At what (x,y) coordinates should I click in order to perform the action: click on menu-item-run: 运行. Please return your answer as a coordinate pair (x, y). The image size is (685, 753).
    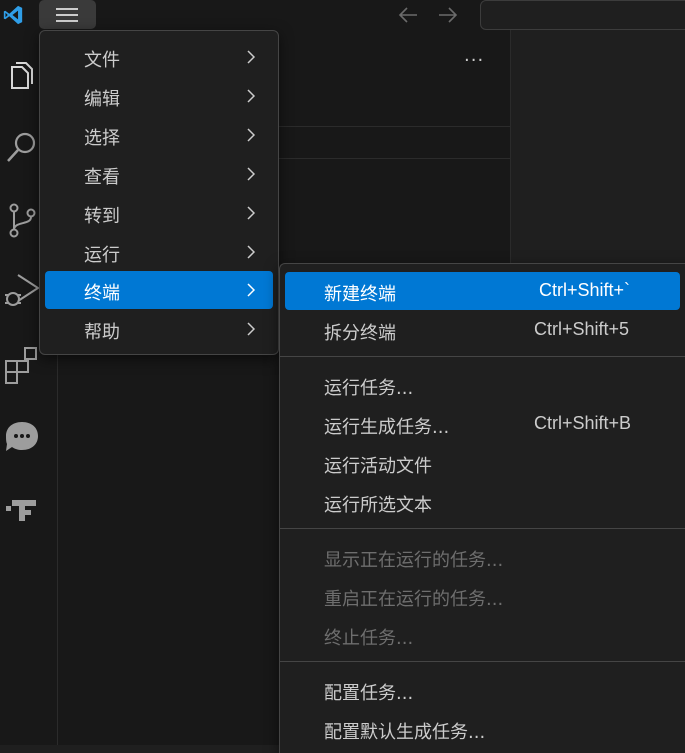
    Looking at the image, I should click on (159, 252).